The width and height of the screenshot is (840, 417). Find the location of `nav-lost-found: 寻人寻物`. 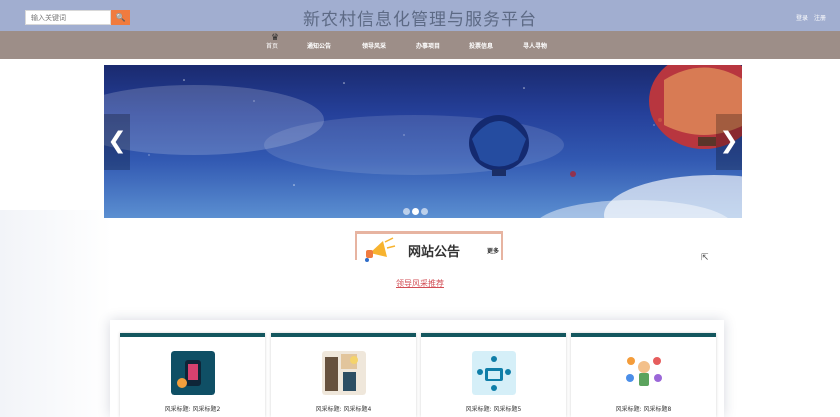

nav-lost-found: 寻人寻物 is located at coordinates (535, 45).